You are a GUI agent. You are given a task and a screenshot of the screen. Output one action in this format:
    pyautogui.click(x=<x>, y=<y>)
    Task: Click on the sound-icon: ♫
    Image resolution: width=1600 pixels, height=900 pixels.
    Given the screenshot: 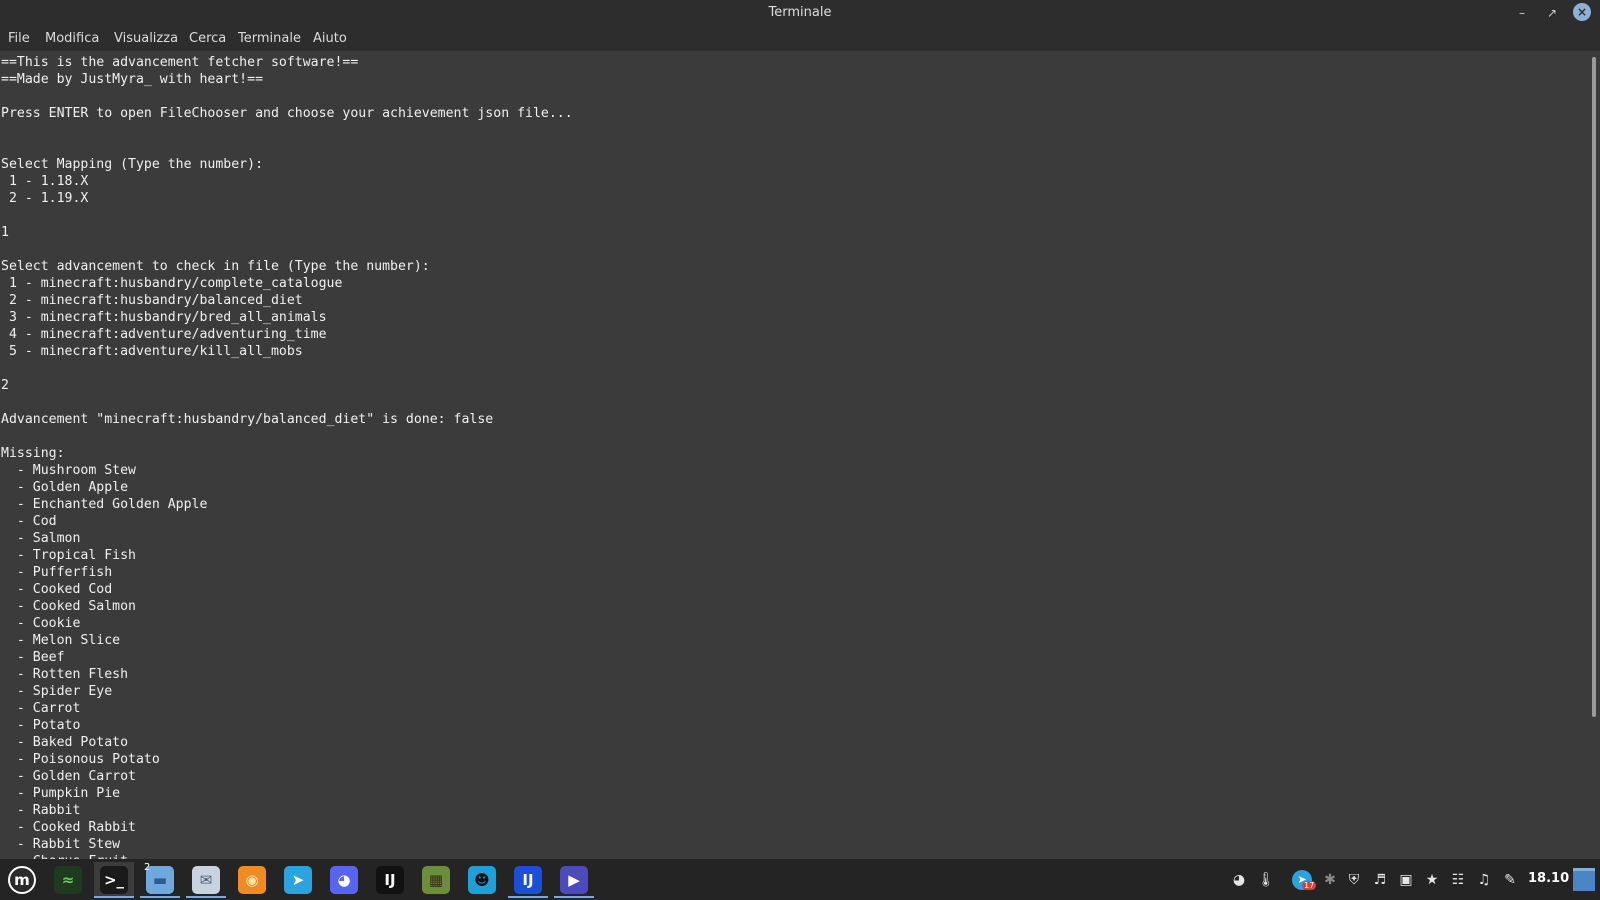 What is the action you would take?
    pyautogui.click(x=1484, y=879)
    